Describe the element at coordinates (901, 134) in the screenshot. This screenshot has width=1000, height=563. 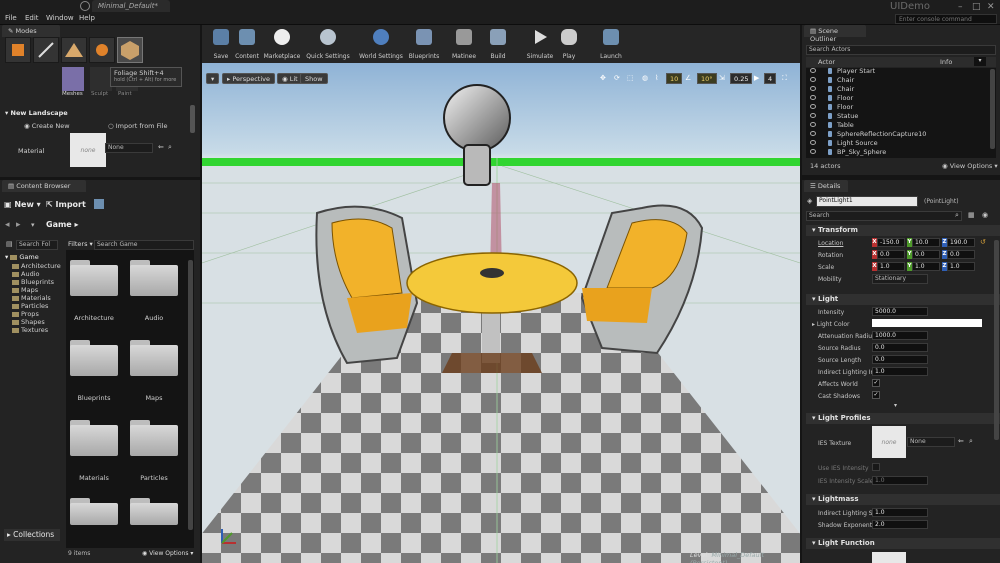
I see `list-item: SphereReflectionCapture10` at that location.